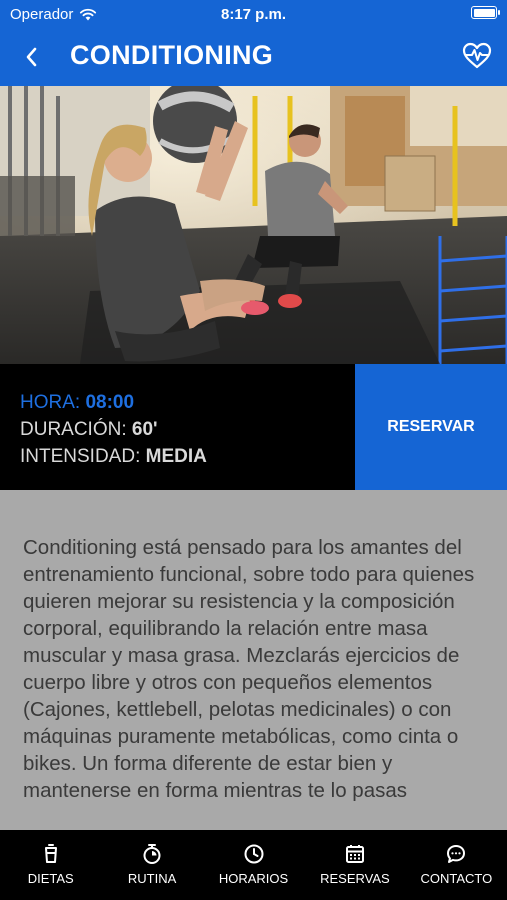 The image size is (507, 900). I want to click on app-header: Operador 8:17 p.m. CONDITIONING, so click(253, 43).